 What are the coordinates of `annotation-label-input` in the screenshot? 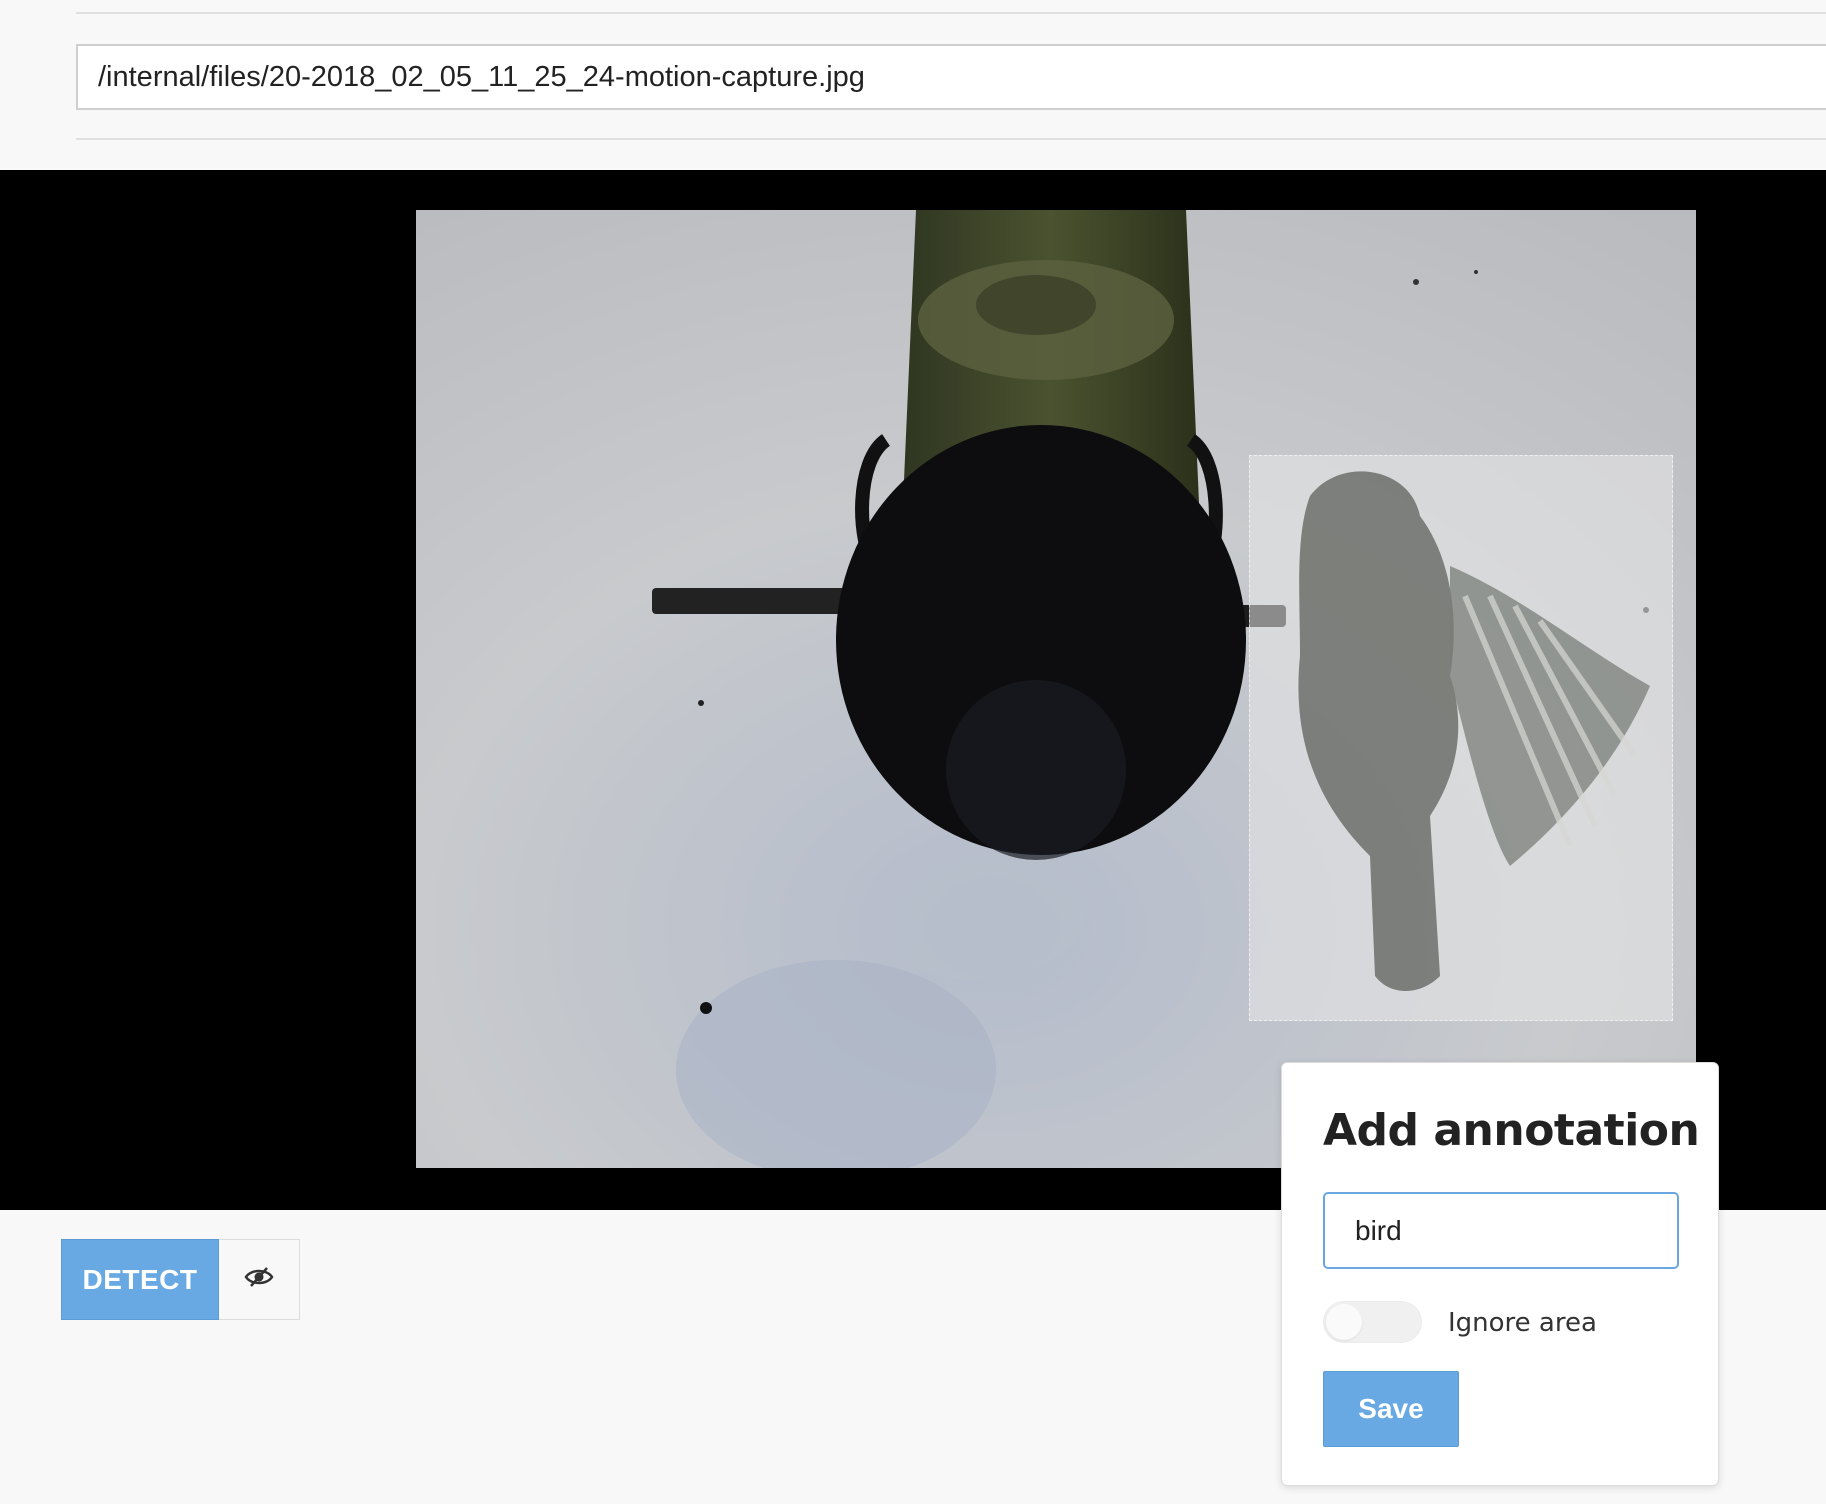 It's located at (1501, 1230).